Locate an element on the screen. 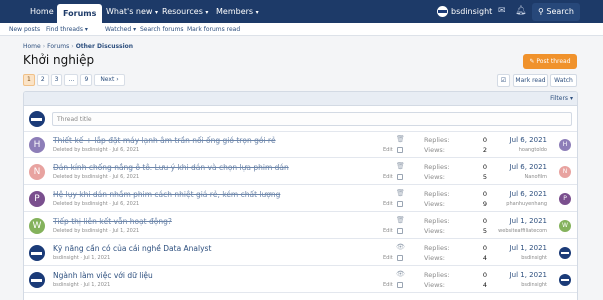 This screenshot has height=300, width=603. filters-menu: Filters ▾ is located at coordinates (561, 99).